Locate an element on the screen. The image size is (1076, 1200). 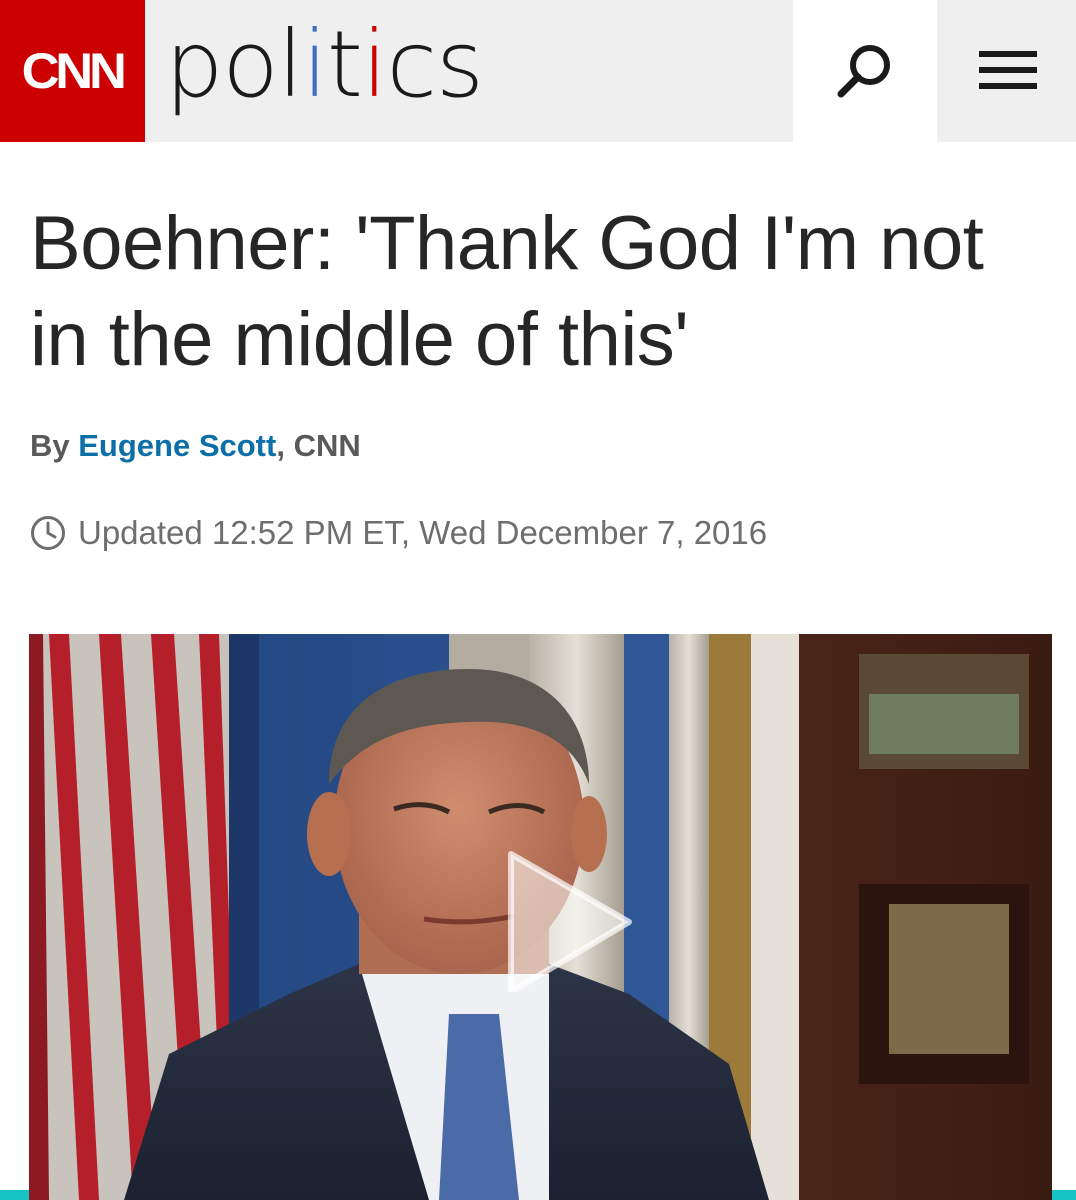
byline: By Eugene Scott, CNN is located at coordinates (195, 446).